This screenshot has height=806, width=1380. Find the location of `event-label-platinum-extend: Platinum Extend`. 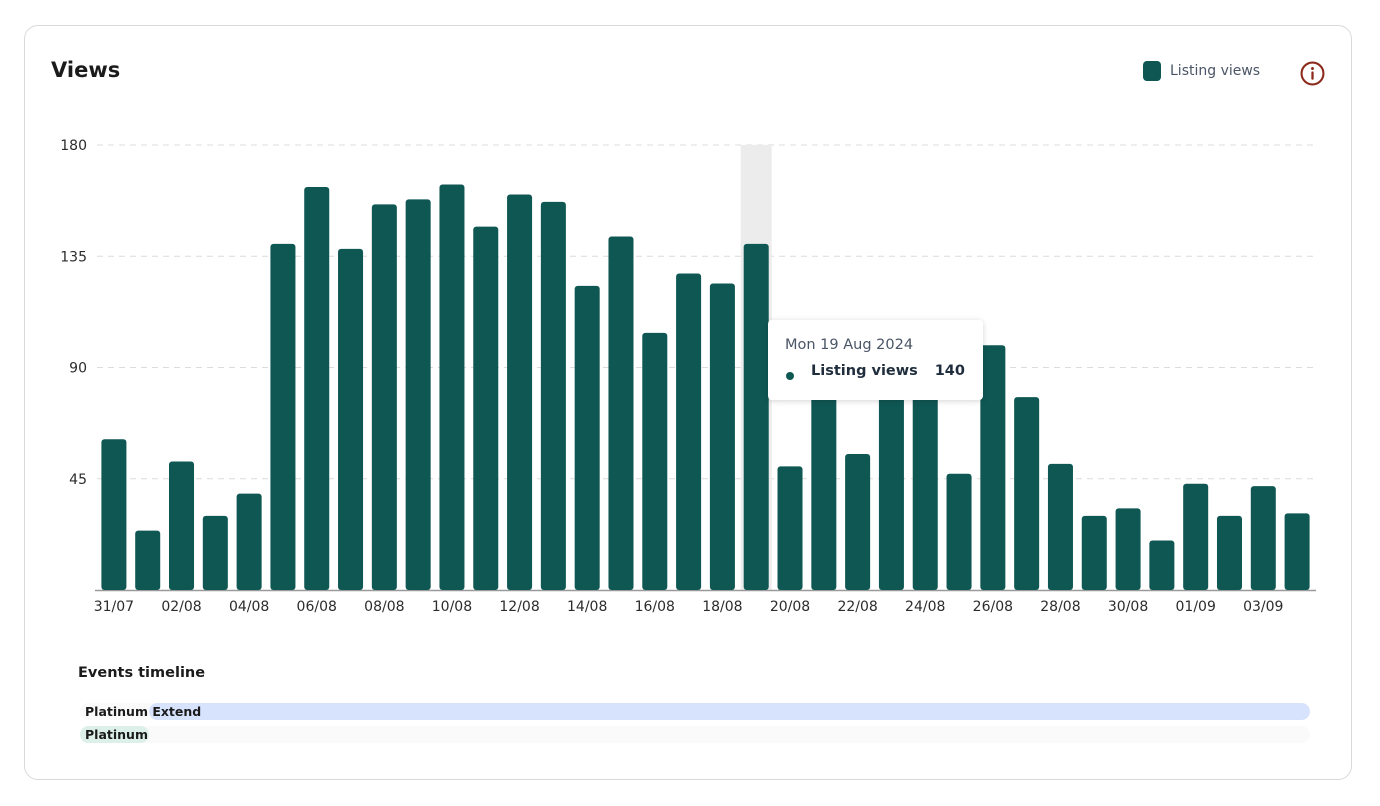

event-label-platinum-extend: Platinum Extend is located at coordinates (143, 711).